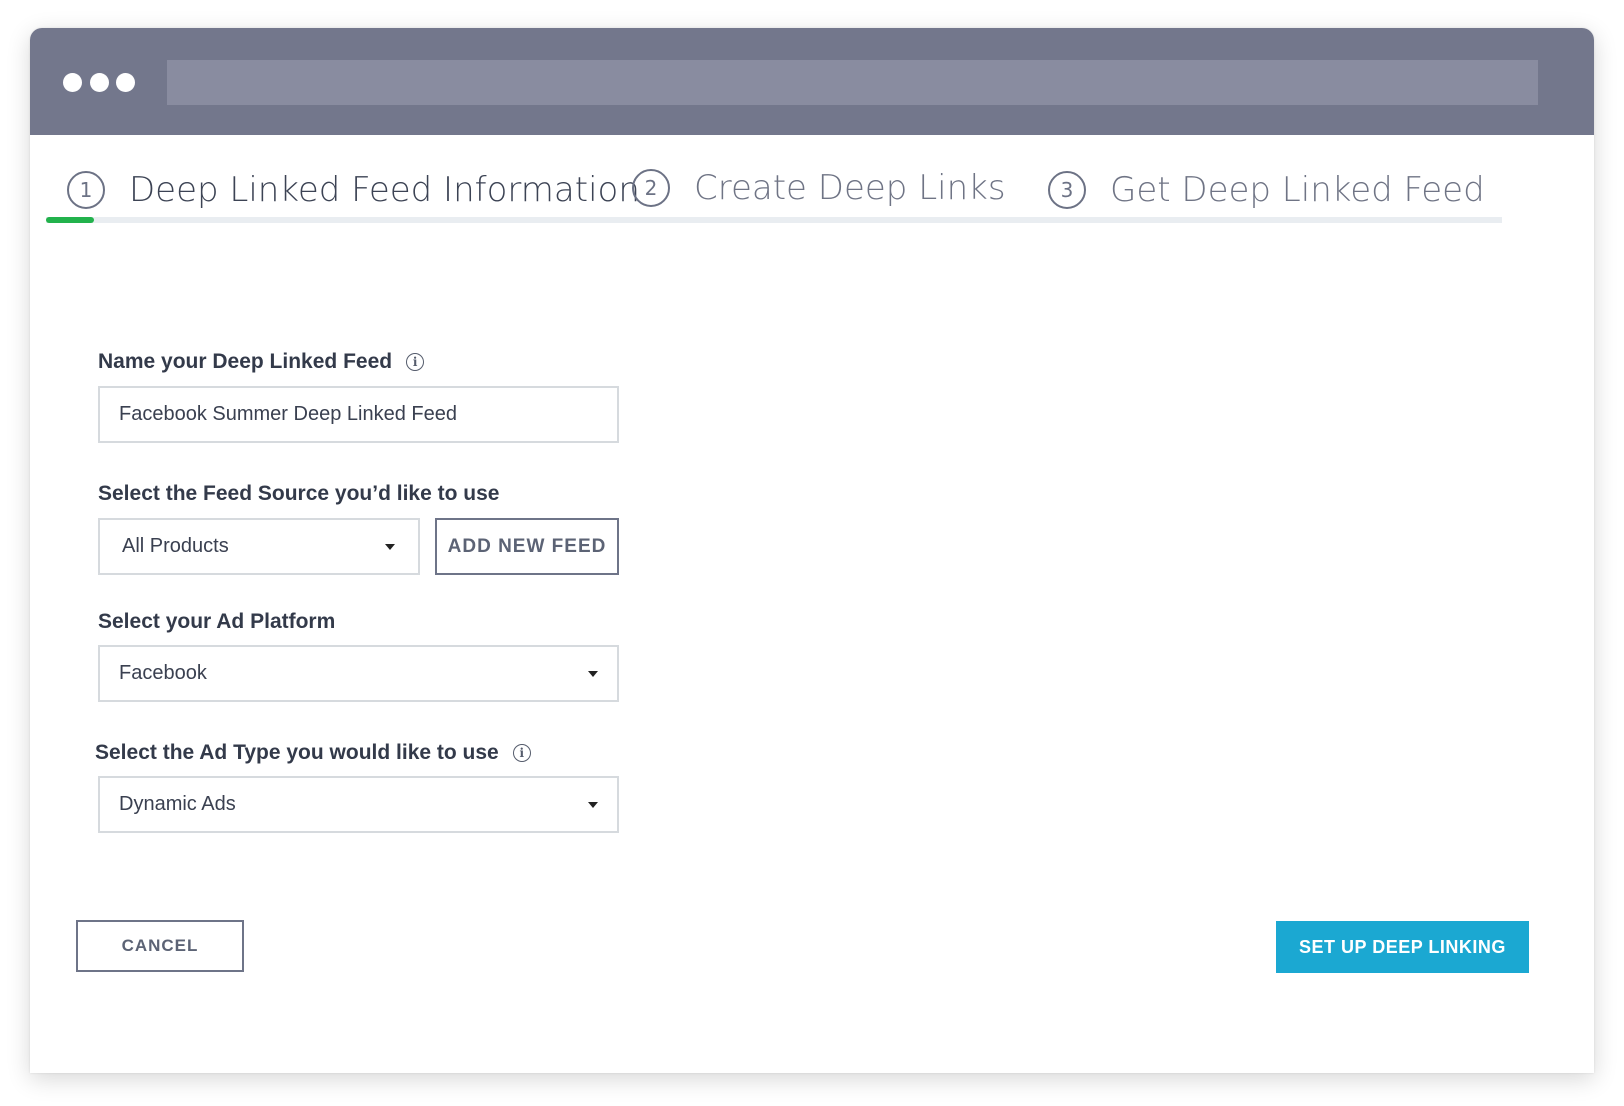  I want to click on feed-name-value: Facebook Summer Deep Linked Feed, so click(288, 414).